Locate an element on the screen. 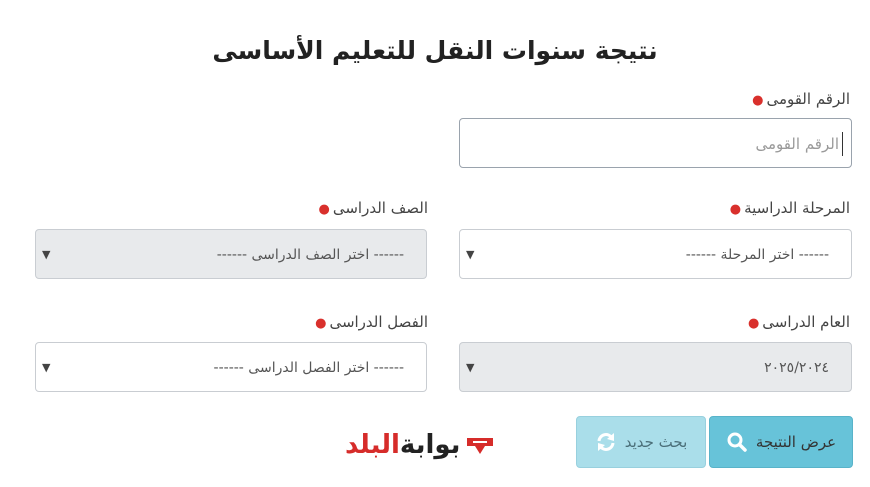  page-title: نتيجة سنوات النقل للتعليم الأساسى is located at coordinates (435, 50).